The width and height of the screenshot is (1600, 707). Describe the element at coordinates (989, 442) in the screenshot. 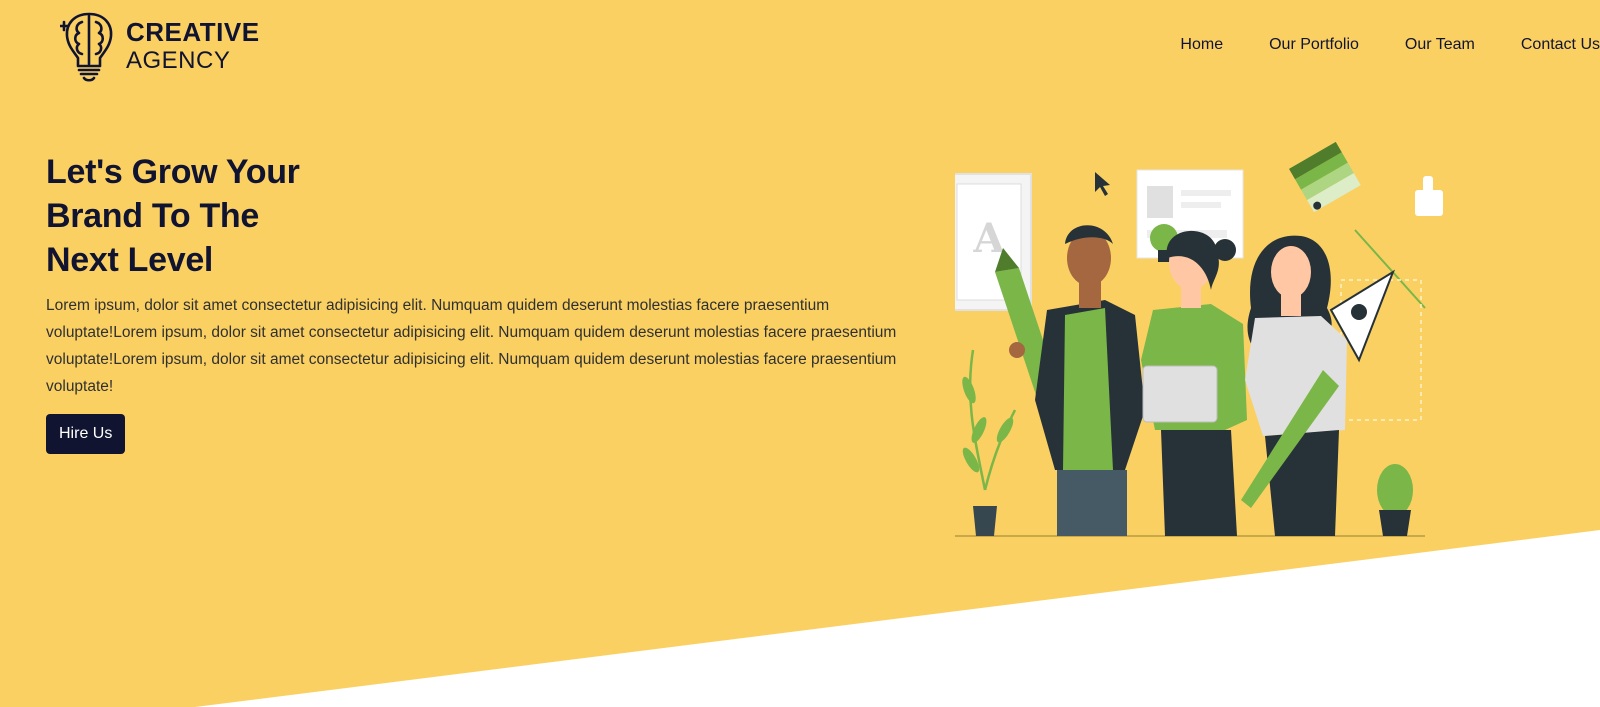

I see `plant-icon` at that location.